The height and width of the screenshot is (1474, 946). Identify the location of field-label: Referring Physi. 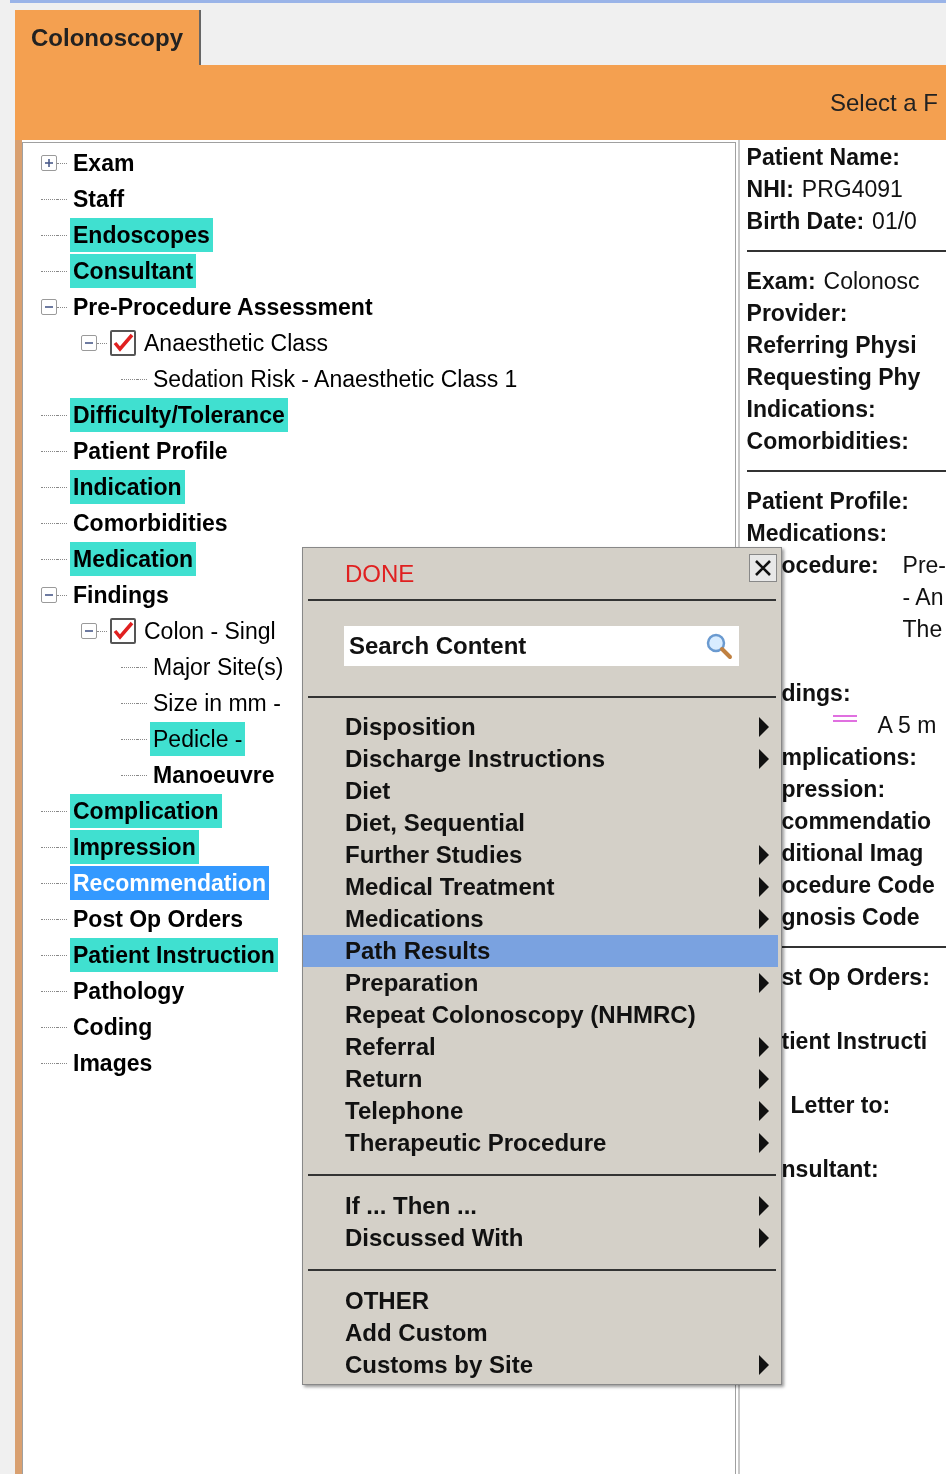
(831, 345).